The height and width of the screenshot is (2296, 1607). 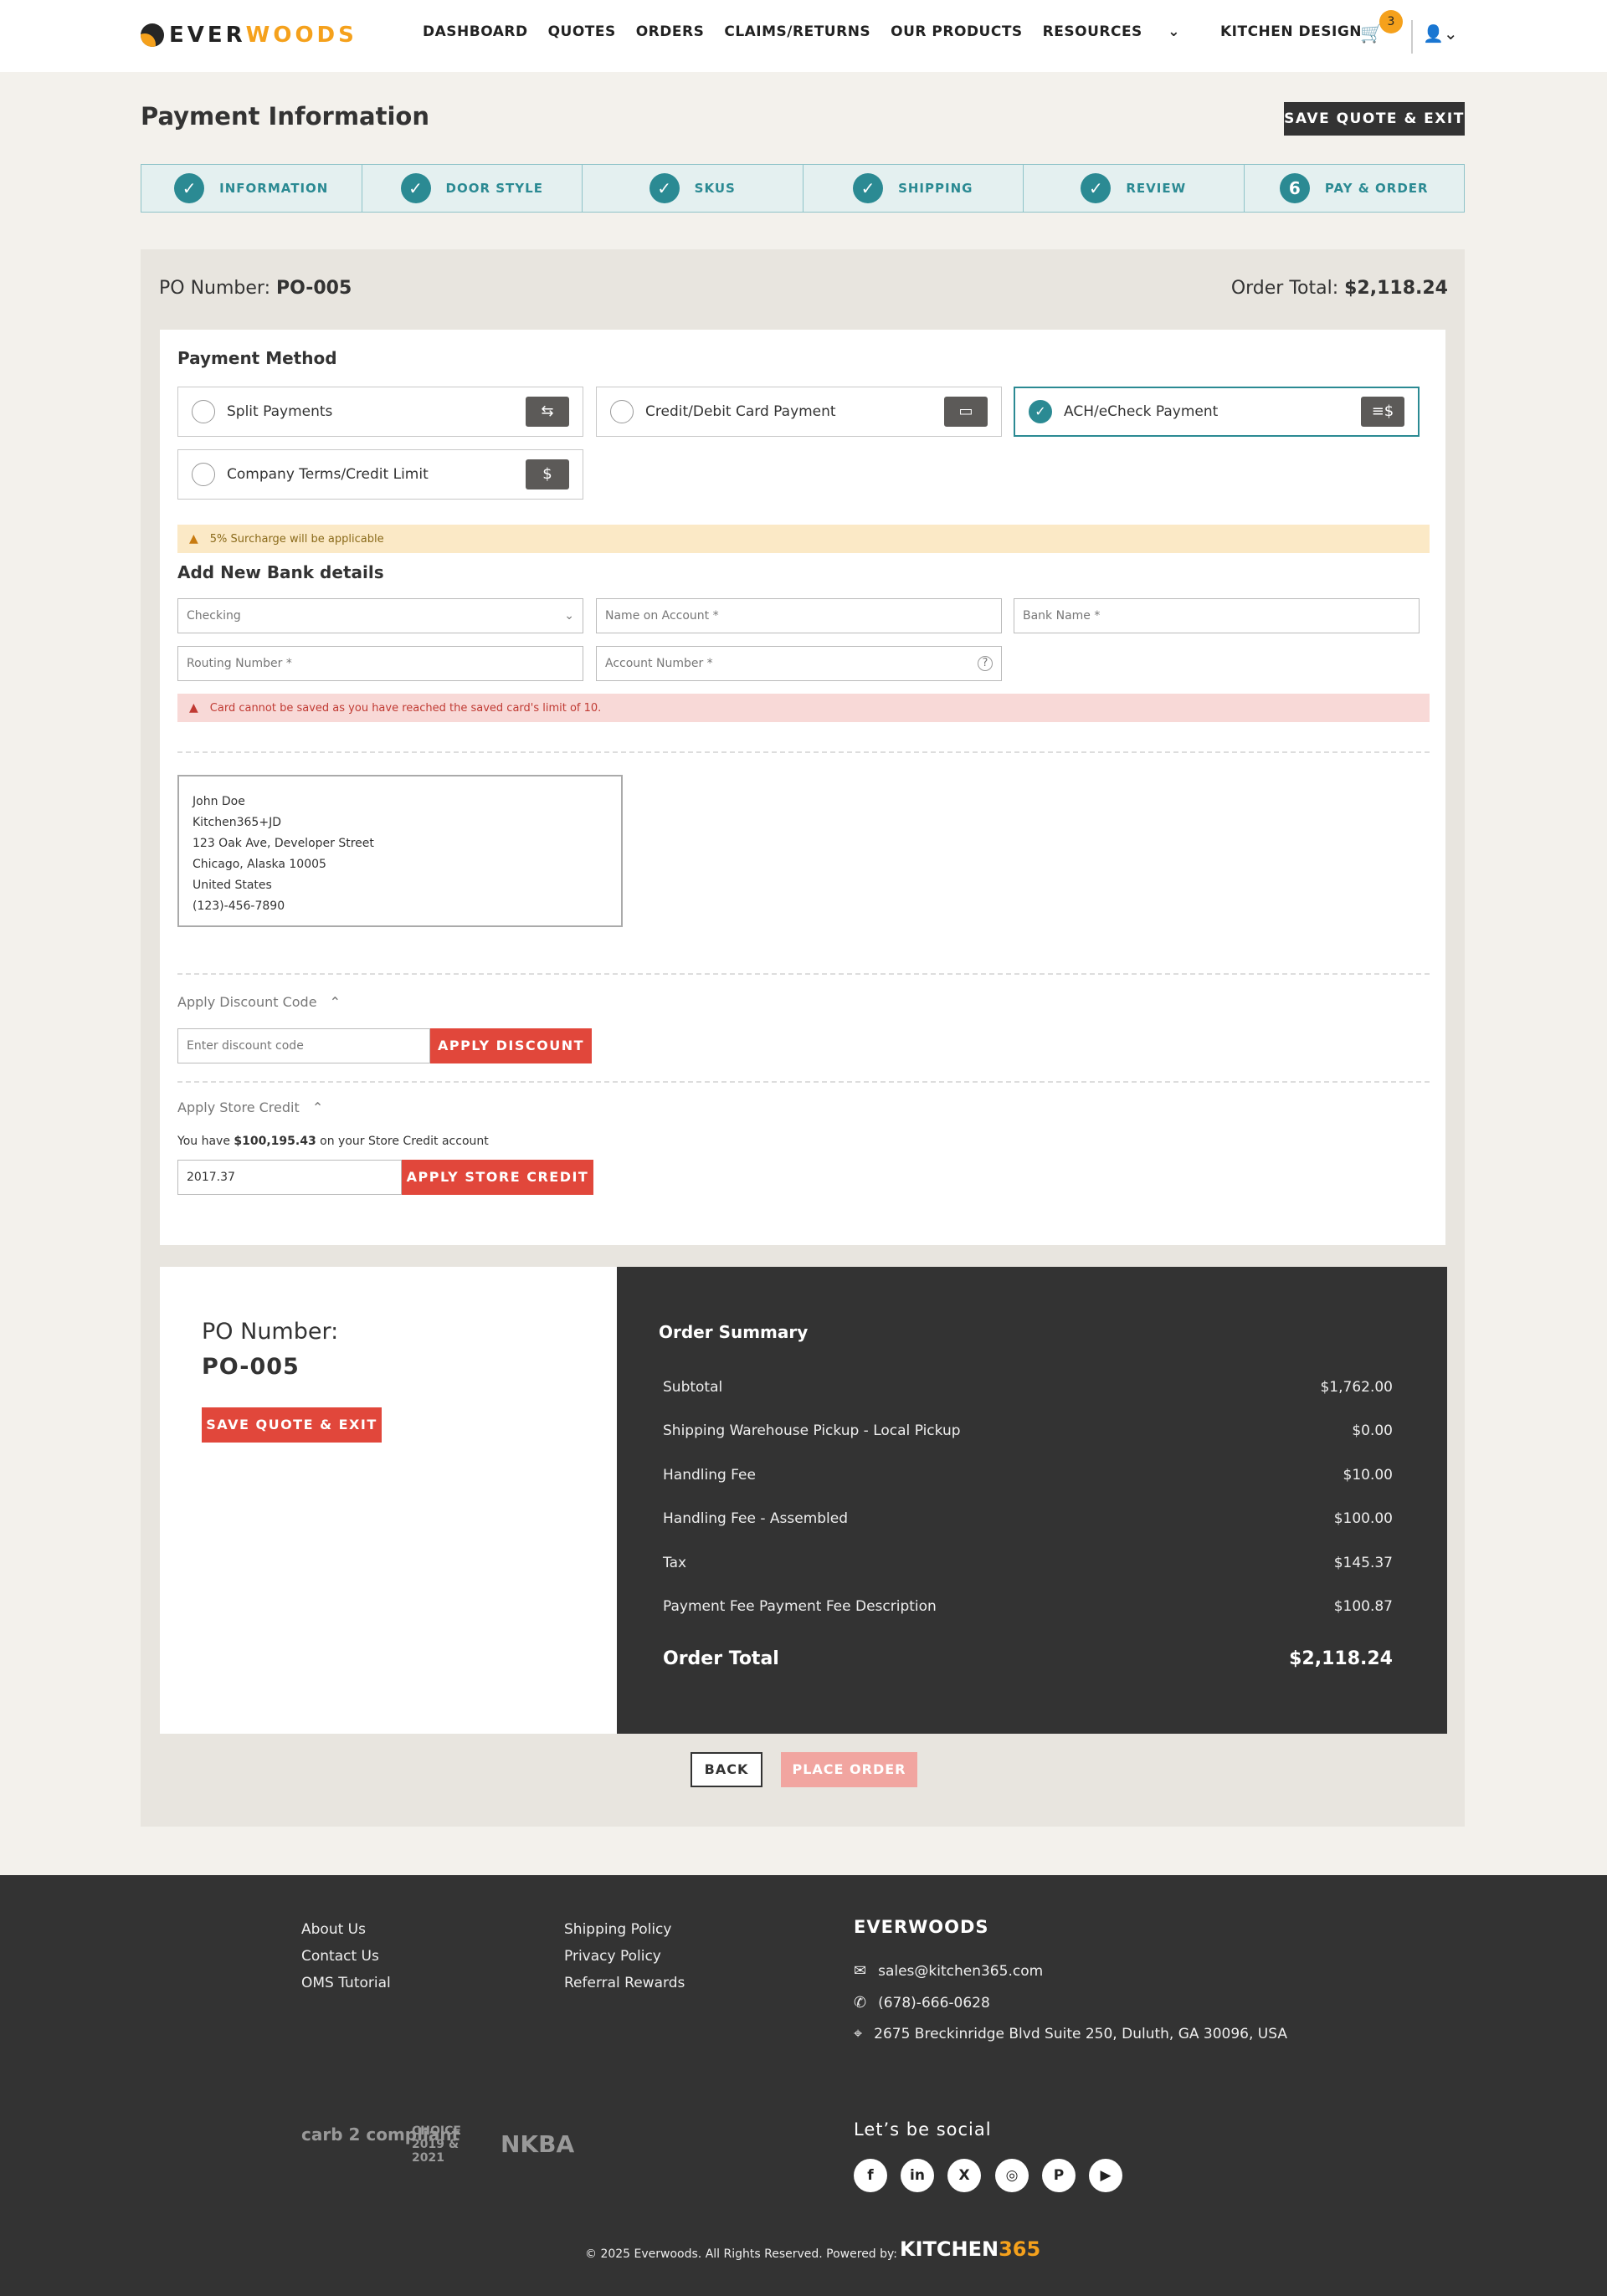 I want to click on store-credit-input: 2017.37, so click(x=289, y=1177).